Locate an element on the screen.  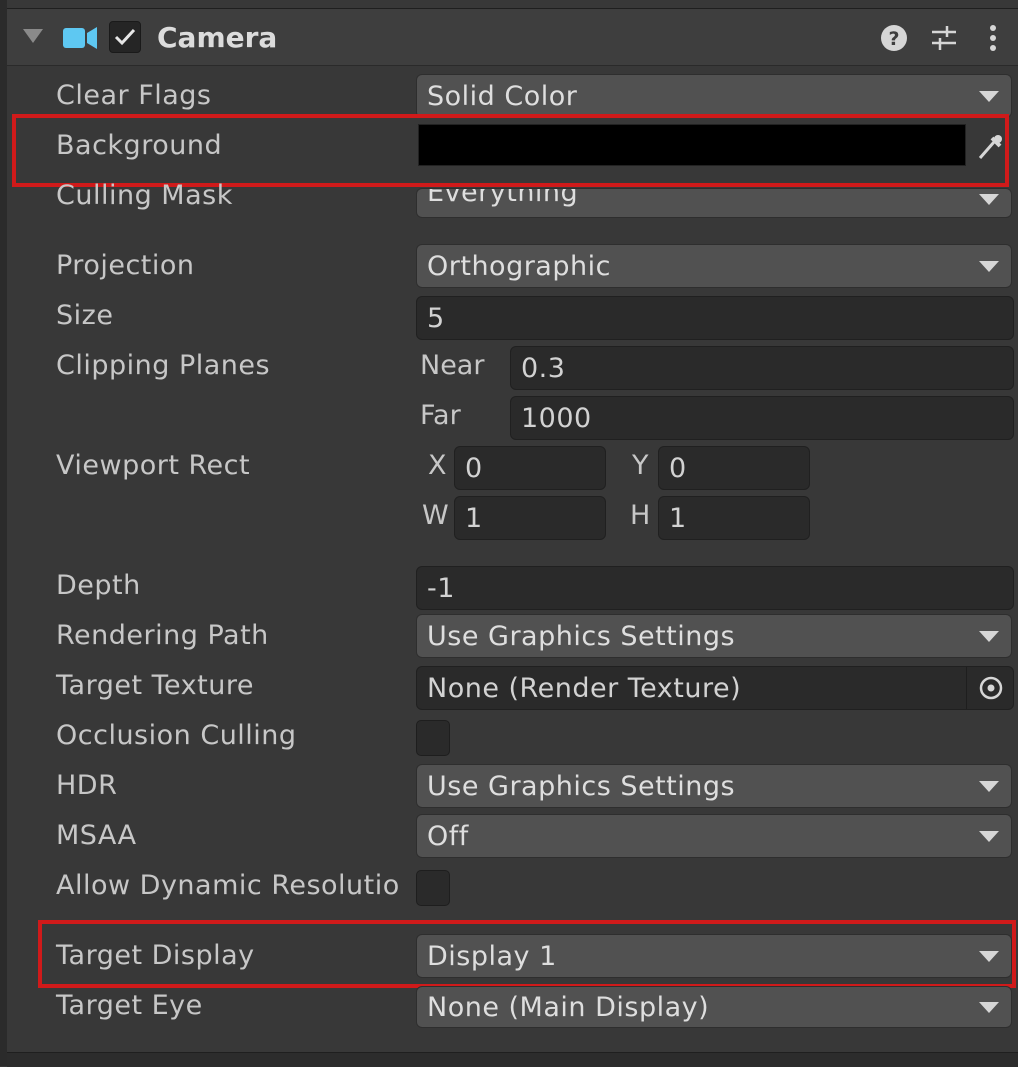
object-picker-icon is located at coordinates (989, 688).